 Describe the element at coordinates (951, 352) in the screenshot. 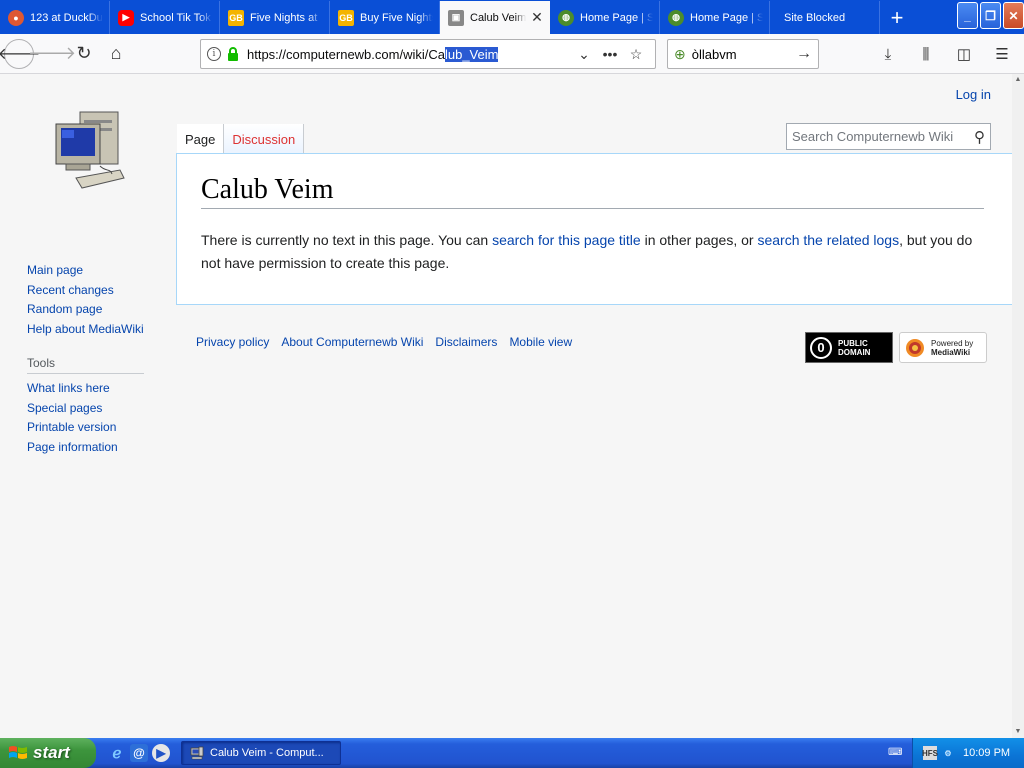

I see `badge-mw-line2: MediaWiki` at that location.